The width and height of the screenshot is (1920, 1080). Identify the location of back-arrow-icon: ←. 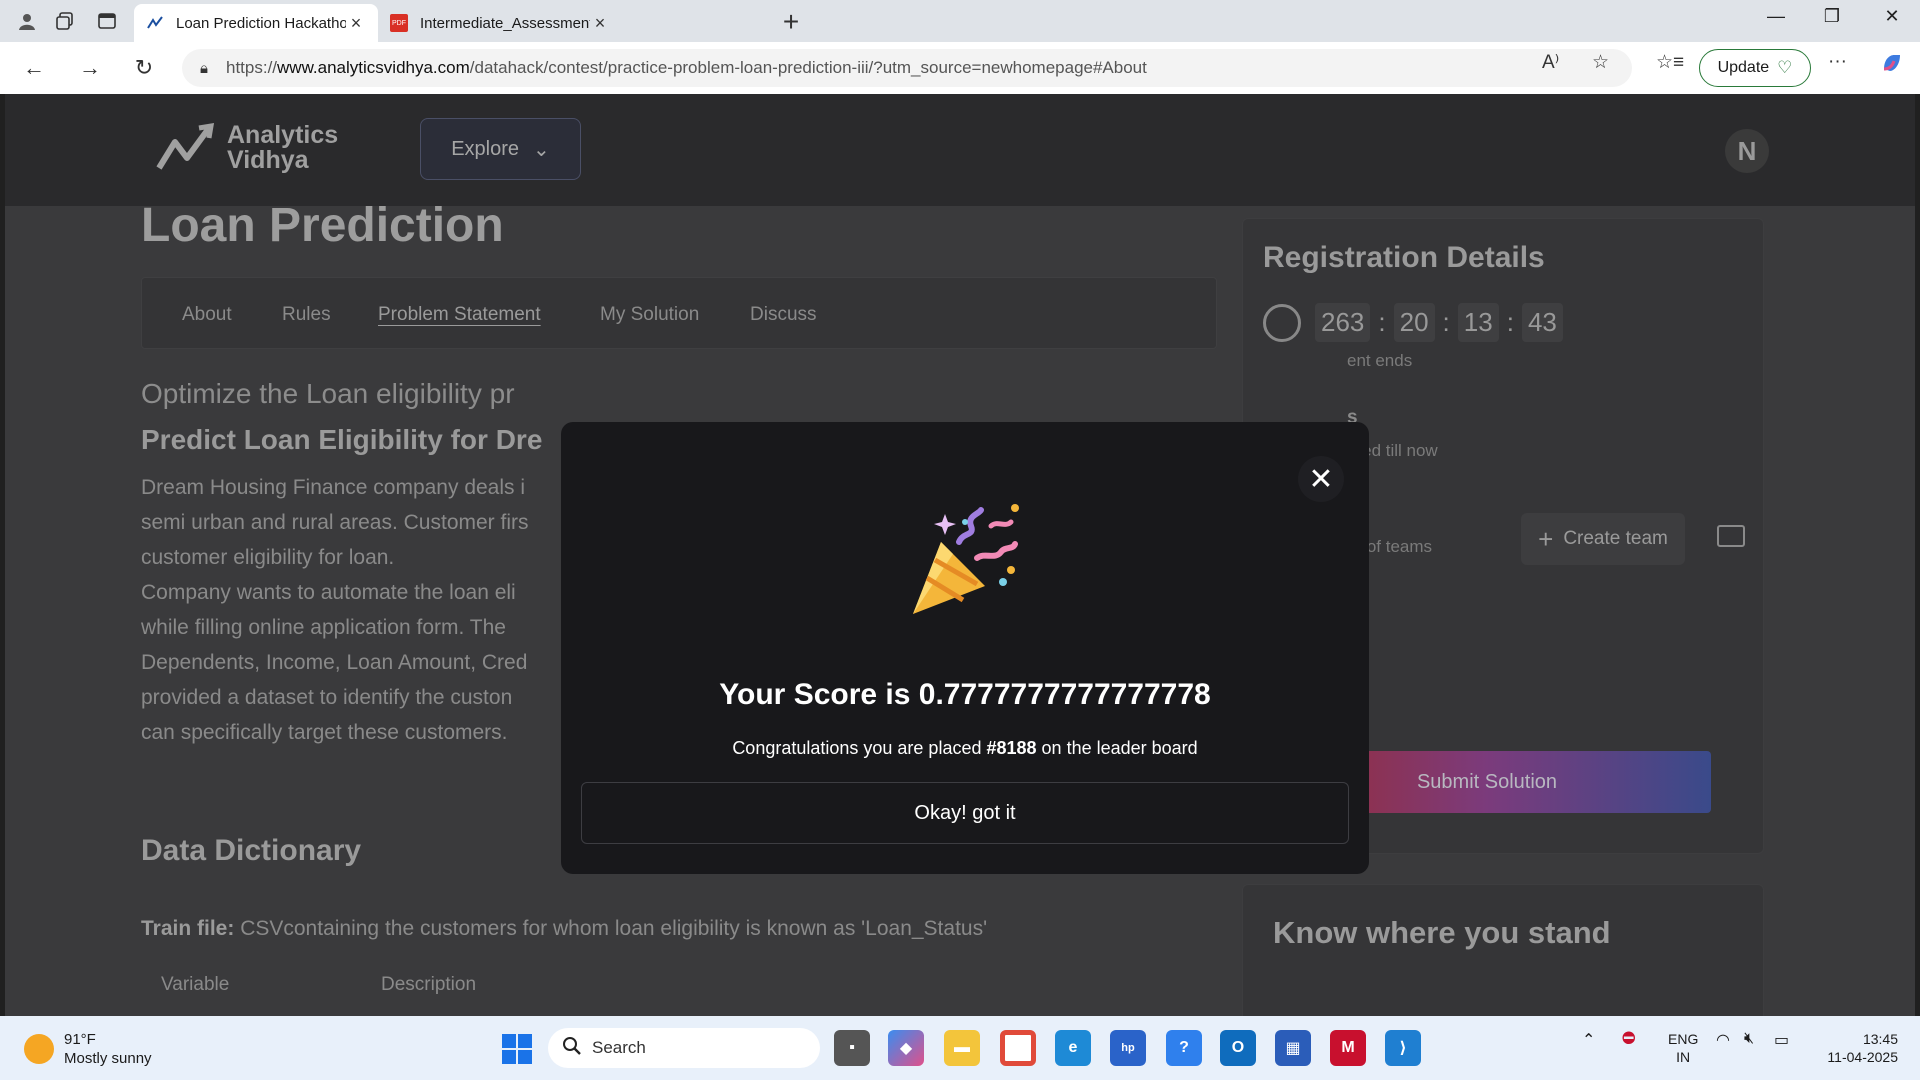
(34, 68).